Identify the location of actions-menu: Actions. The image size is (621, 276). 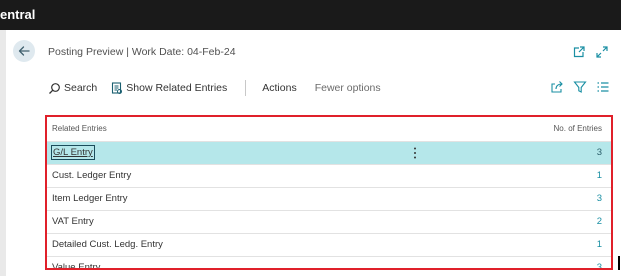
(279, 88).